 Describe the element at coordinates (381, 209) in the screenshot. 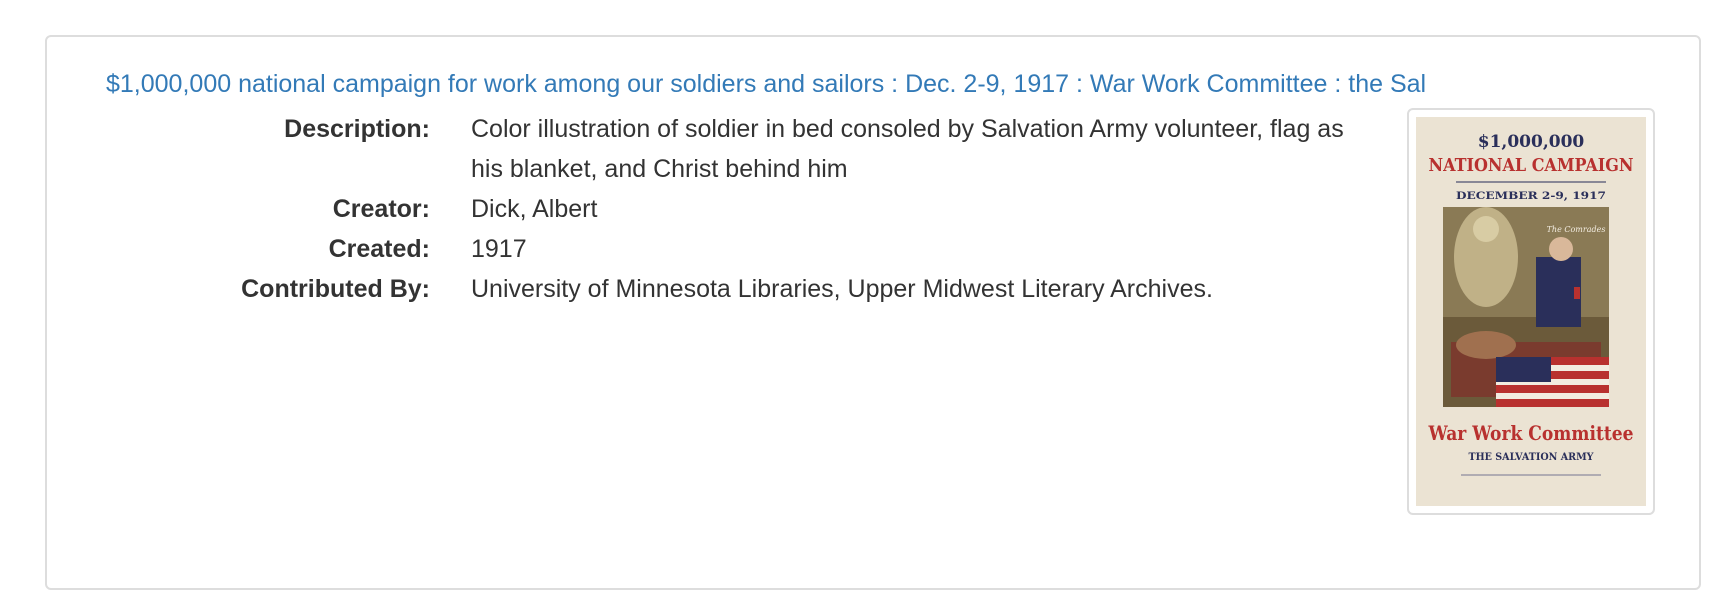

I see `creator-label: Creator:` at that location.